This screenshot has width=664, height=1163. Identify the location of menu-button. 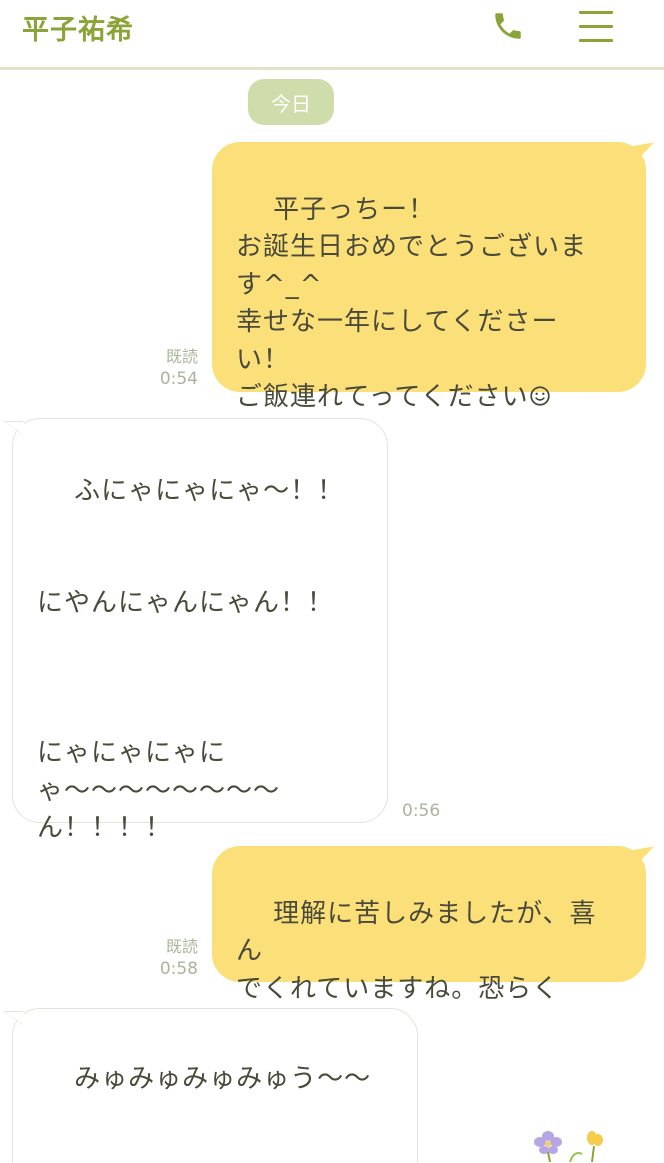
(596, 26).